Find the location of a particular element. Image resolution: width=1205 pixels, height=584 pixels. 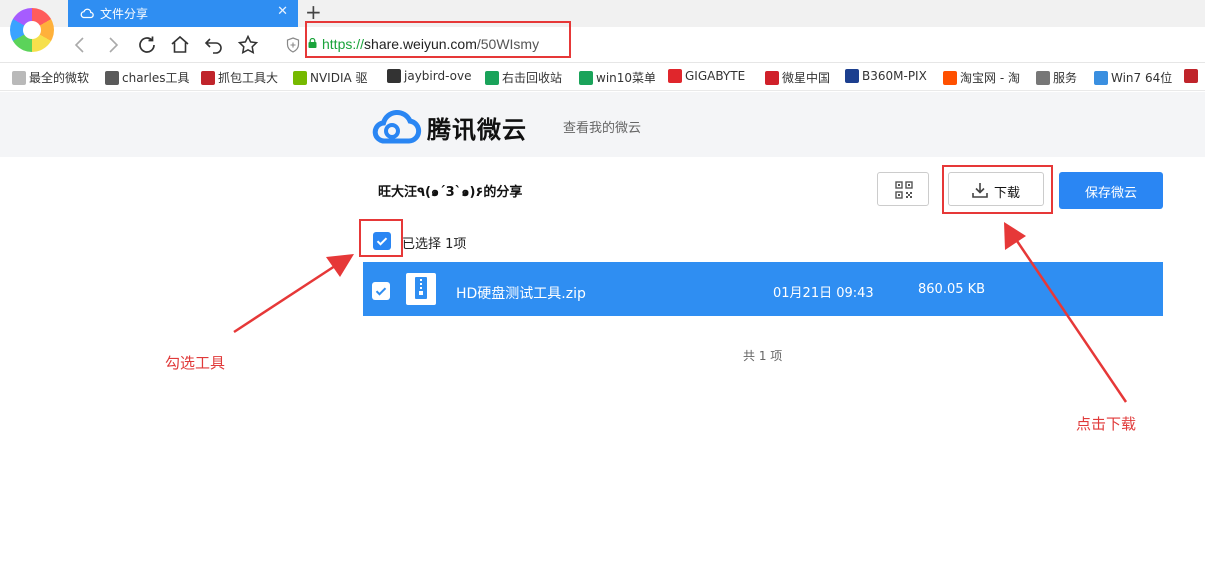

bookmark-label: GIGABYTE is located at coordinates (715, 76).